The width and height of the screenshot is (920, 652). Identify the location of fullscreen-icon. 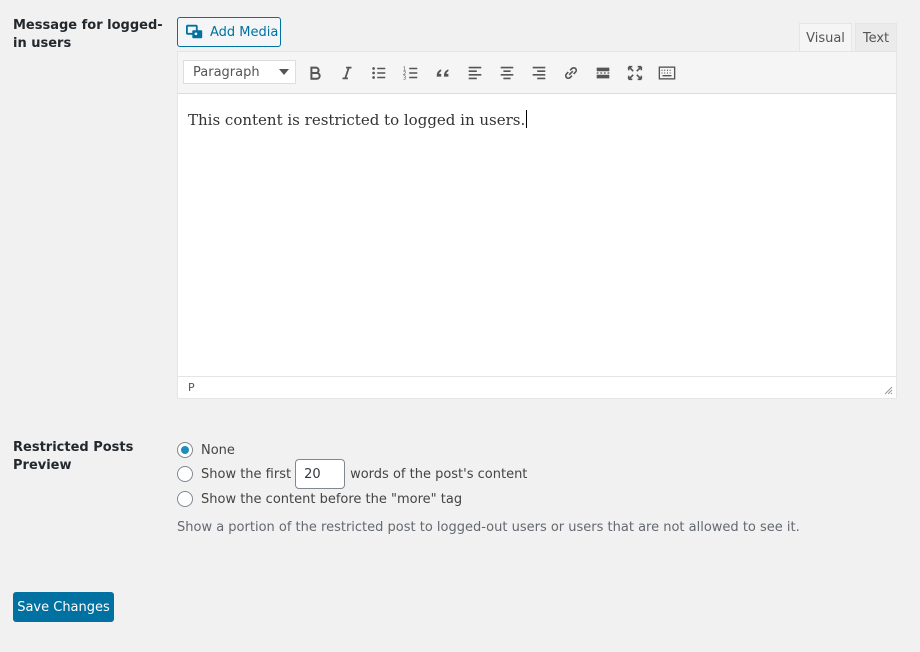
(635, 73).